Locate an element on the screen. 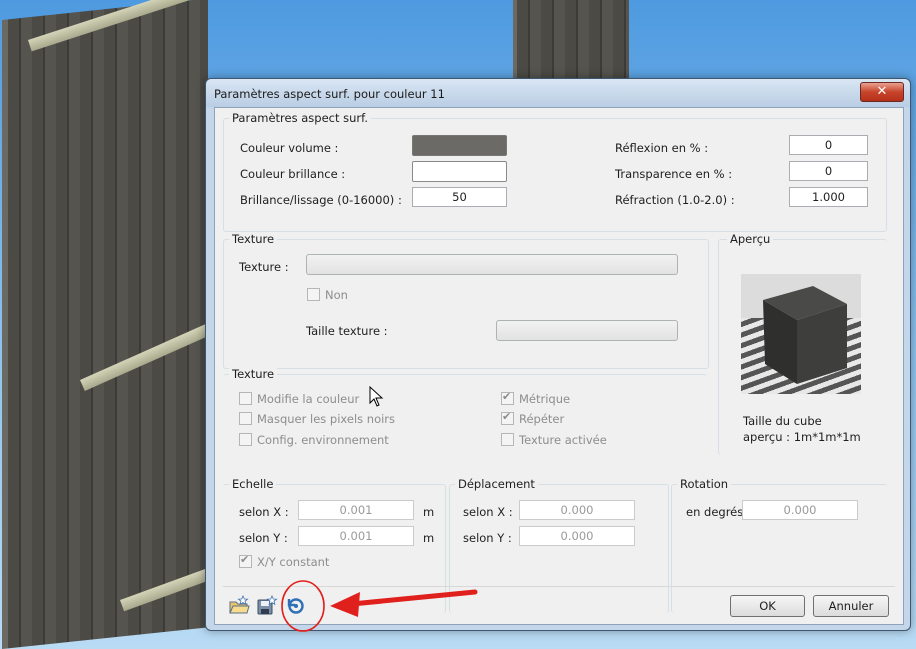 This screenshot has height=649, width=916. config-env-label: Config. environnement is located at coordinates (323, 440).